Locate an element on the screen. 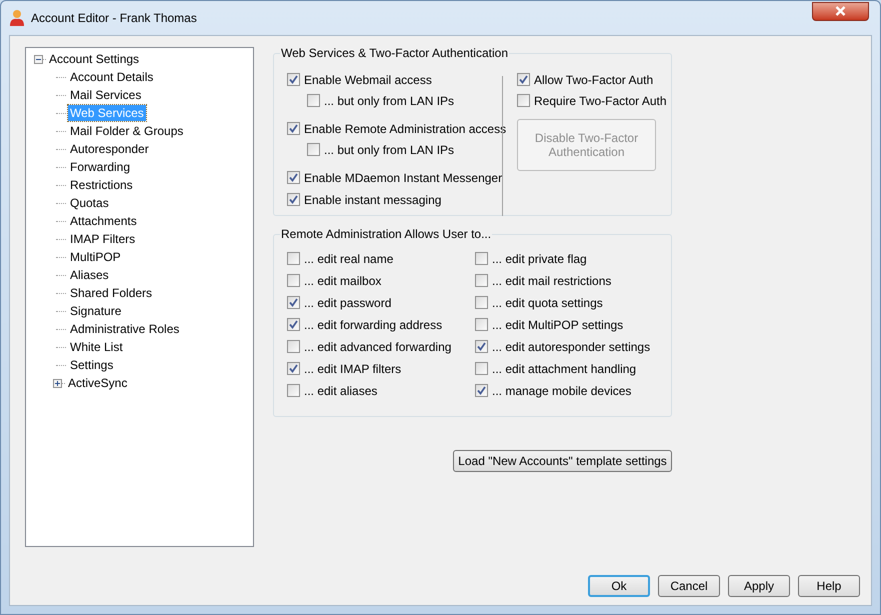  checkbox-label: Enable MDaemon Instant Messenger is located at coordinates (403, 177).